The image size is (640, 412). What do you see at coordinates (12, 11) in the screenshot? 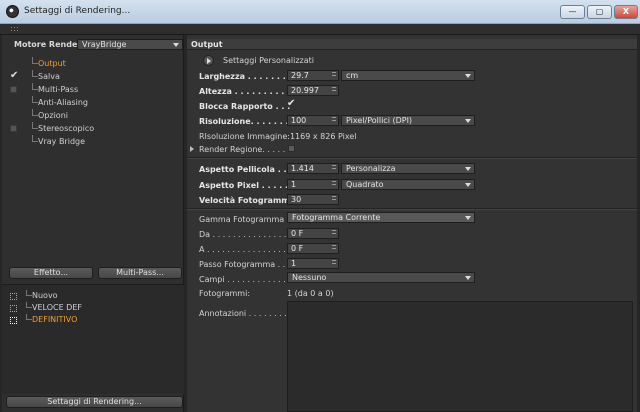
I see `app-logo-icon` at bounding box center [12, 11].